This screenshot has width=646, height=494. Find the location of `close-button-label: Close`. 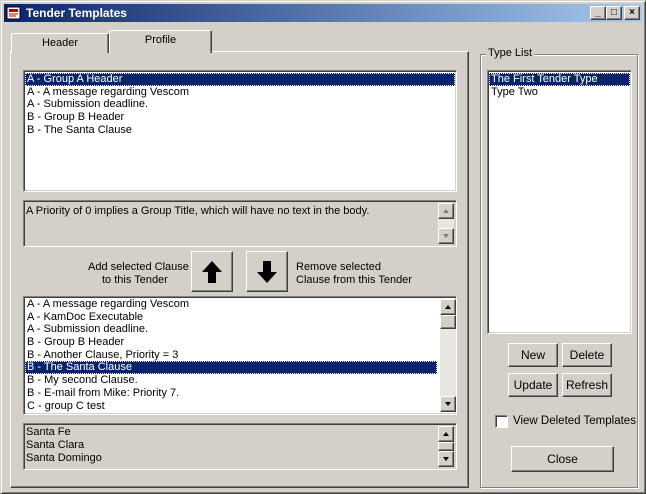

close-button-label: Close is located at coordinates (562, 459).